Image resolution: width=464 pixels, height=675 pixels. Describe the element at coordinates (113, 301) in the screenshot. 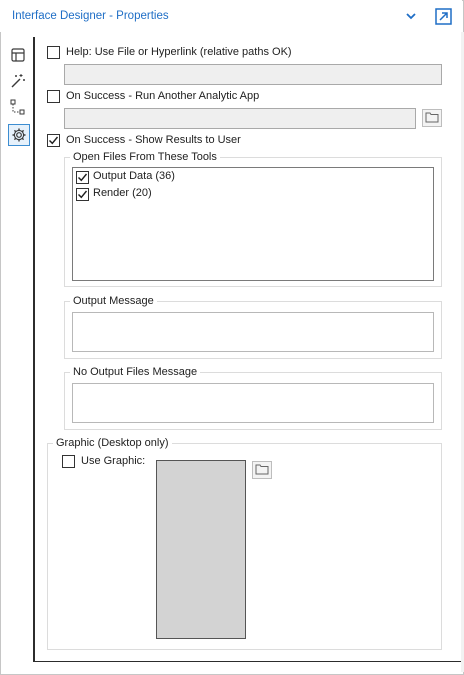

I see `output-message-legend: Output Message` at that location.